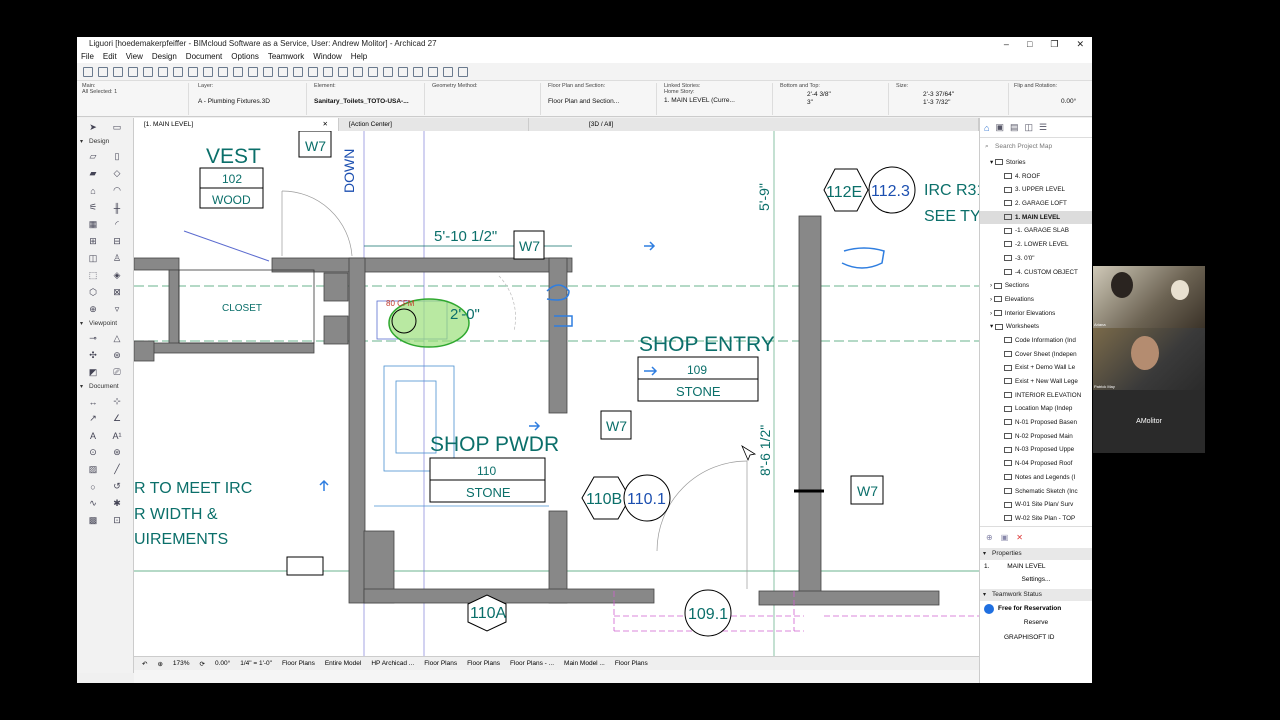 This screenshot has height=720, width=1280. Describe the element at coordinates (117, 452) in the screenshot. I see `change-icon: ⊛` at that location.